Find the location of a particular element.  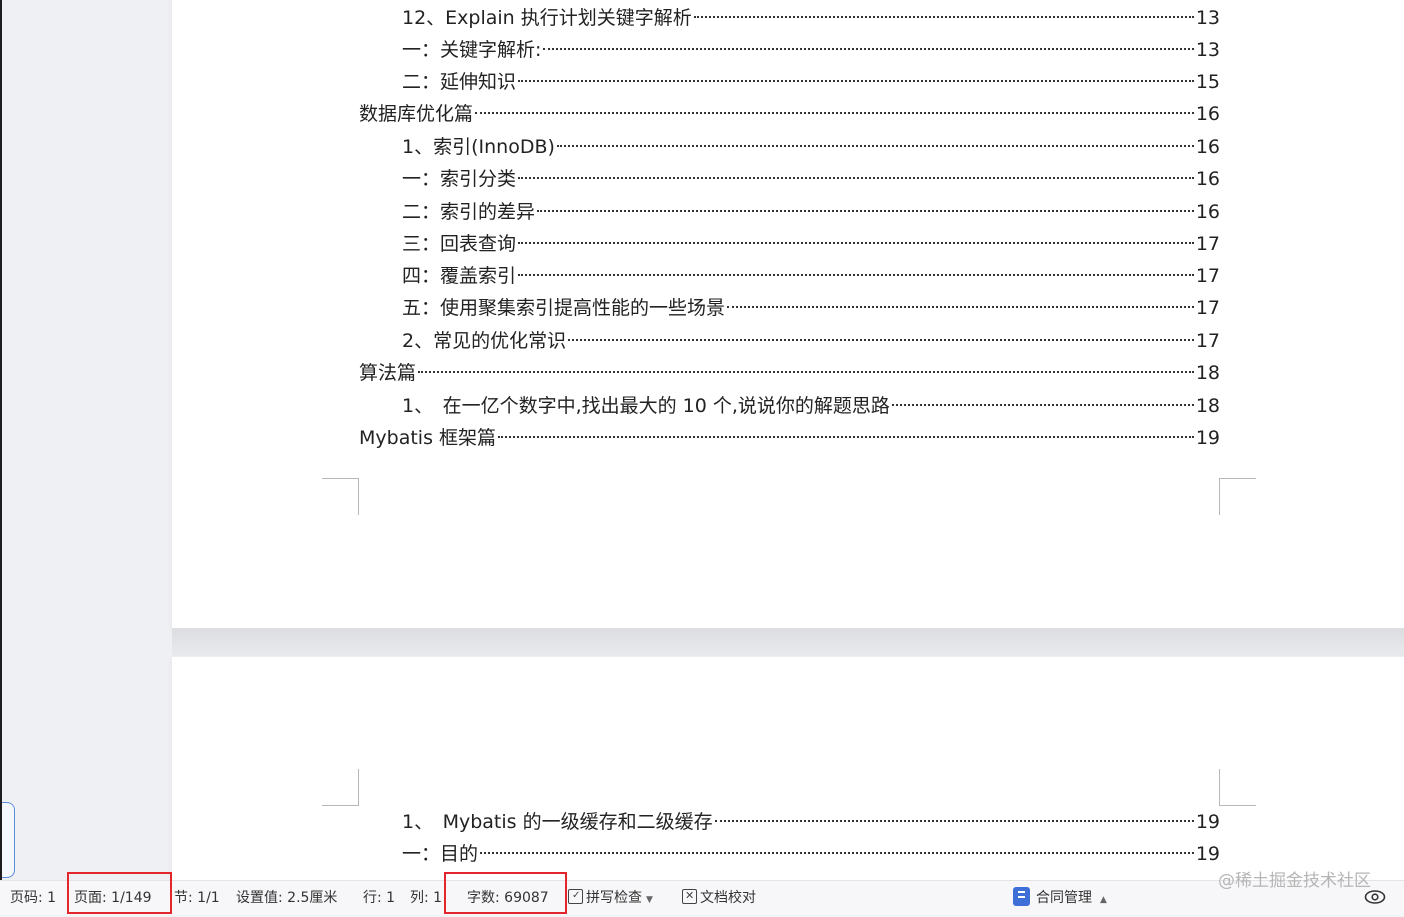

spellcheck-icon: ✓ is located at coordinates (575, 896).